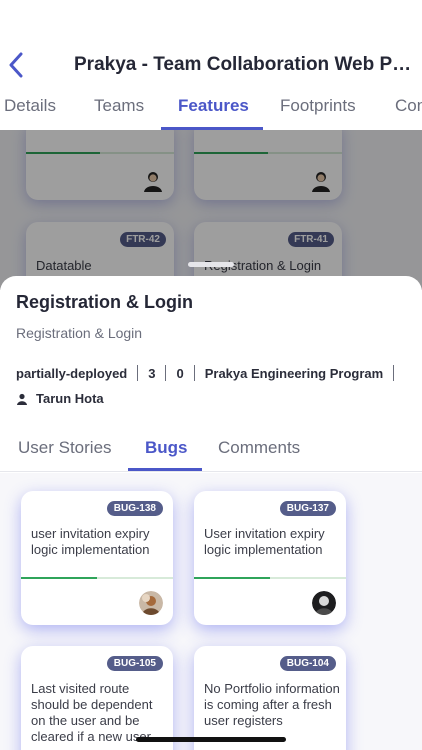  What do you see at coordinates (307, 508) in the screenshot?
I see `bug-id-badge: BUG-137` at bounding box center [307, 508].